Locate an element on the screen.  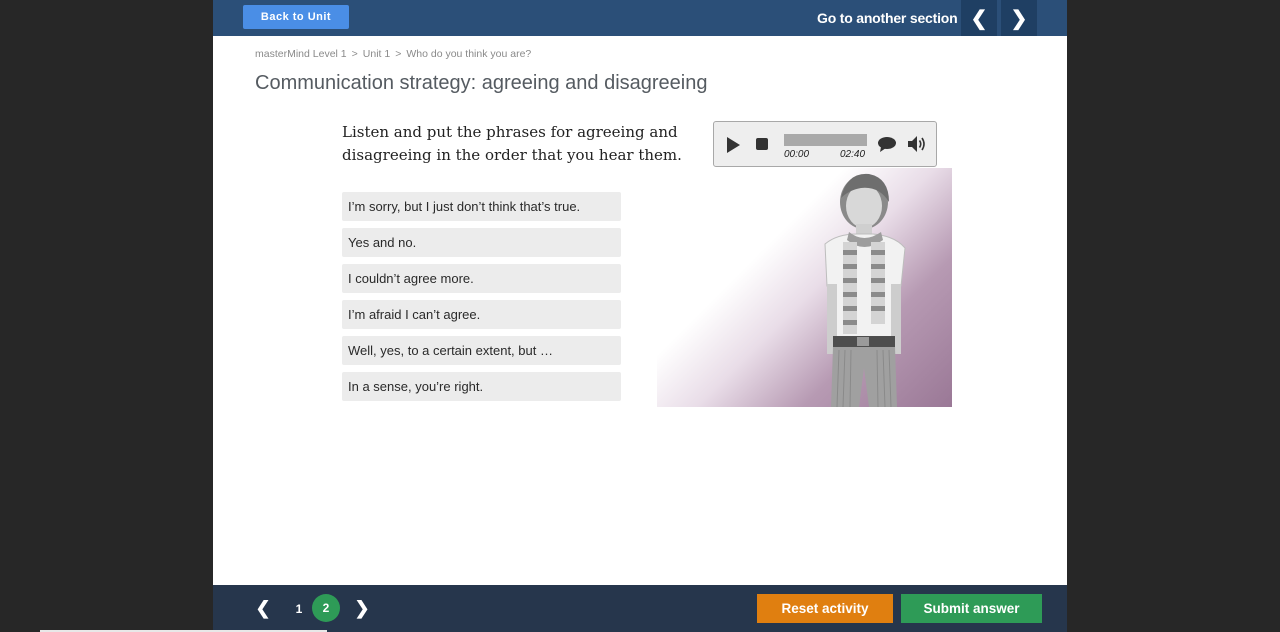
page-1-button: 1 is located at coordinates (299, 609).